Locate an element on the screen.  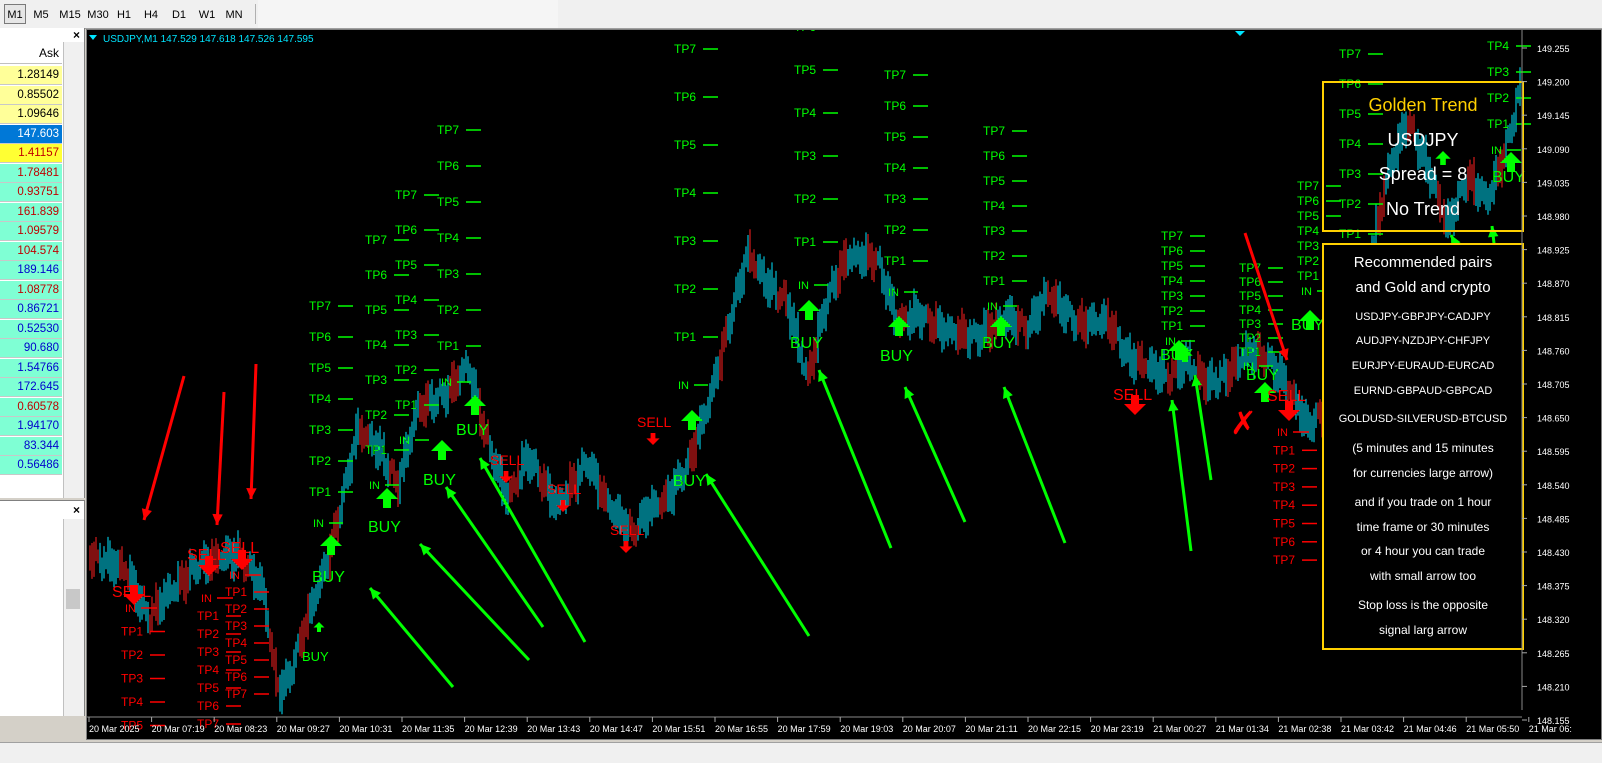
timeframe-m30: M30 is located at coordinates (98, 14).